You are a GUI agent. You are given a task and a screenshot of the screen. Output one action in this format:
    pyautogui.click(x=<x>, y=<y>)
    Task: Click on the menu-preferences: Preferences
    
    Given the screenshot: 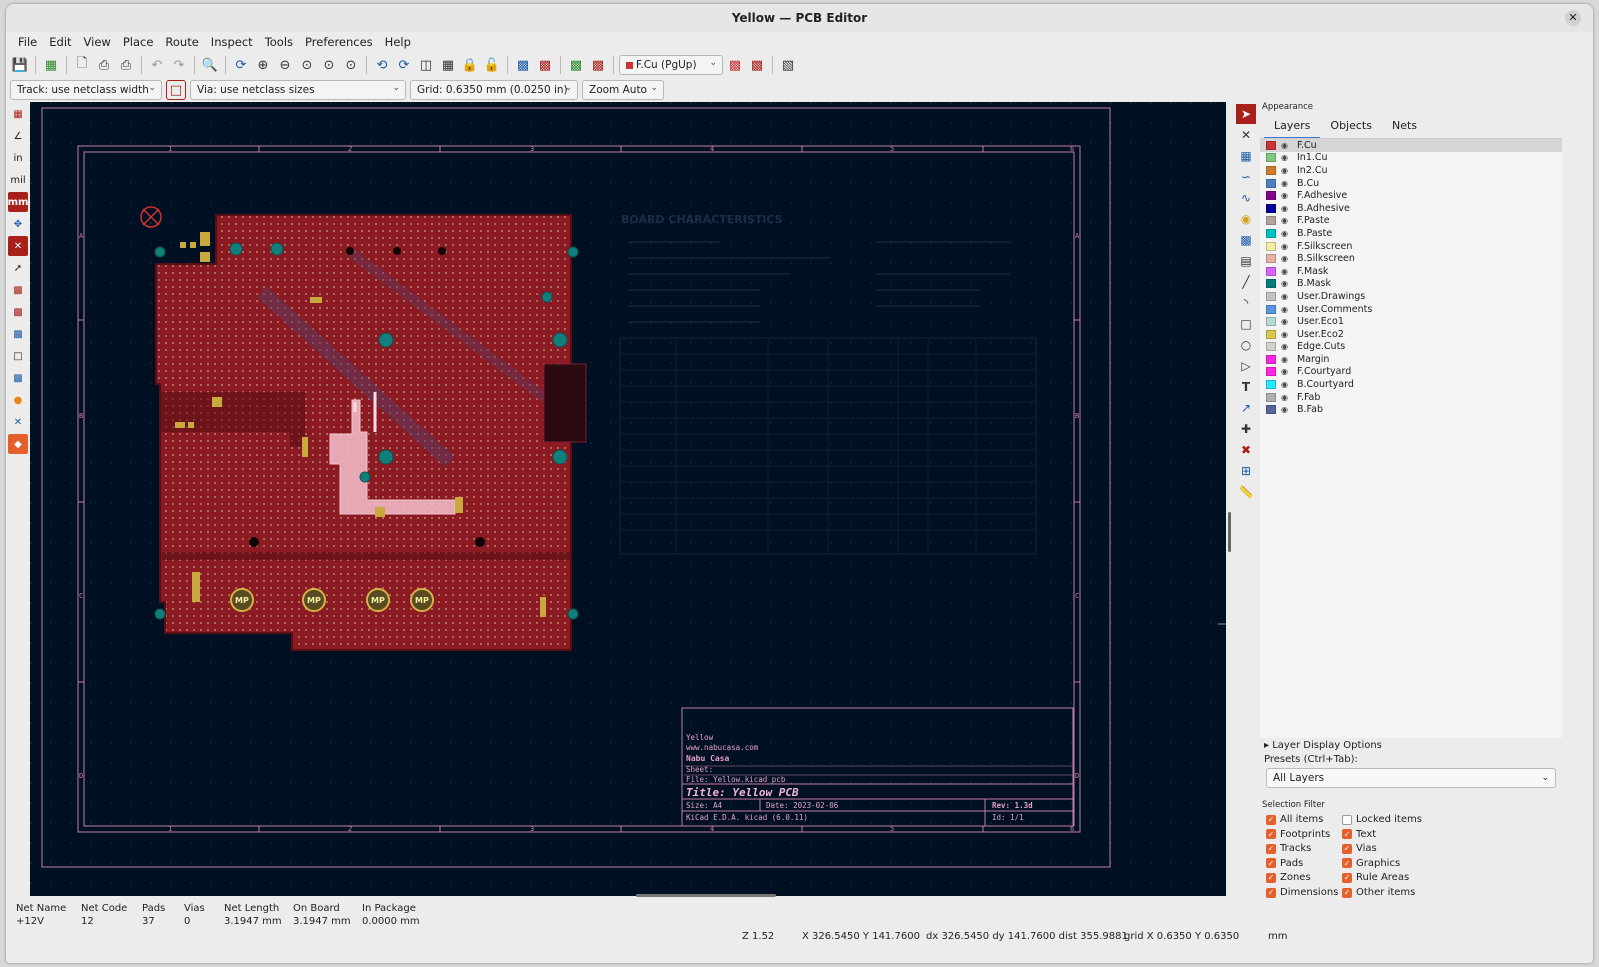 What is the action you would take?
    pyautogui.click(x=339, y=42)
    